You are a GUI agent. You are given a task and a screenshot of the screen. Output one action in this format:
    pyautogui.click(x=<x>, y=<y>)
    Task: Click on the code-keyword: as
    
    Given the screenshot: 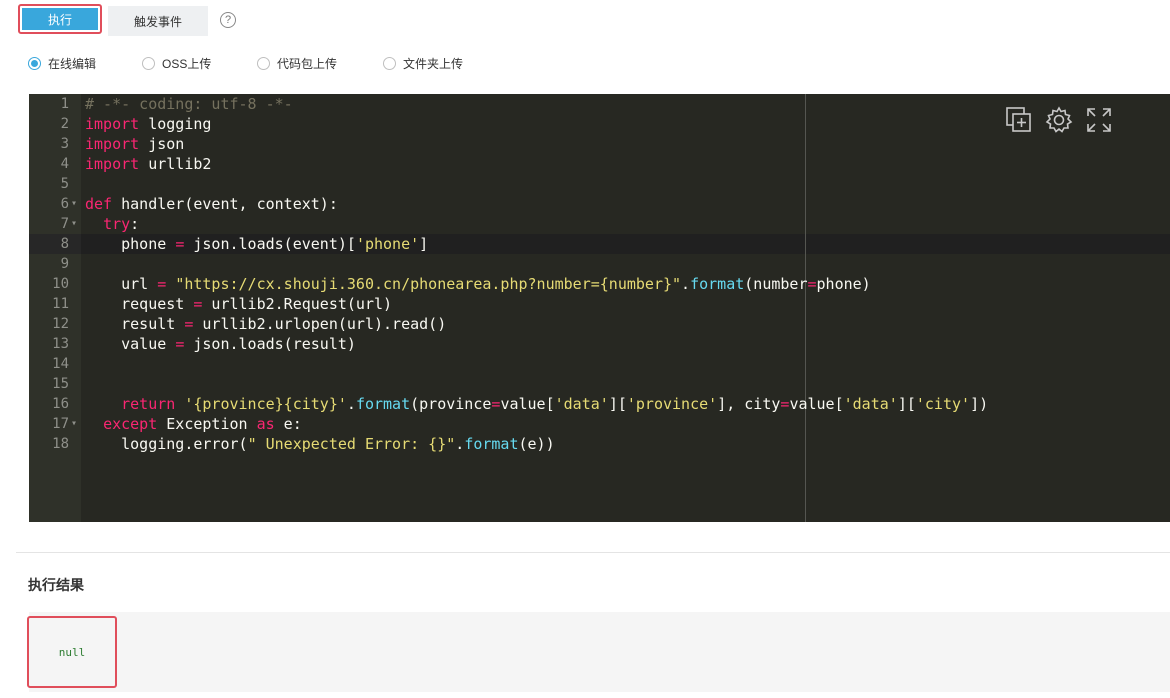 What is the action you would take?
    pyautogui.click(x=265, y=424)
    